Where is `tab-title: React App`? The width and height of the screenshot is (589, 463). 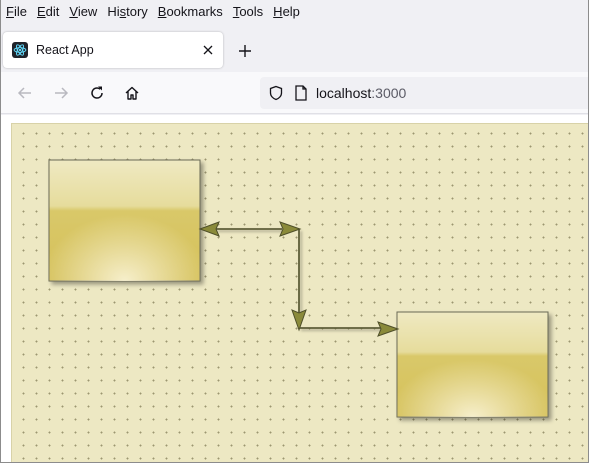
tab-title: React App is located at coordinates (65, 50).